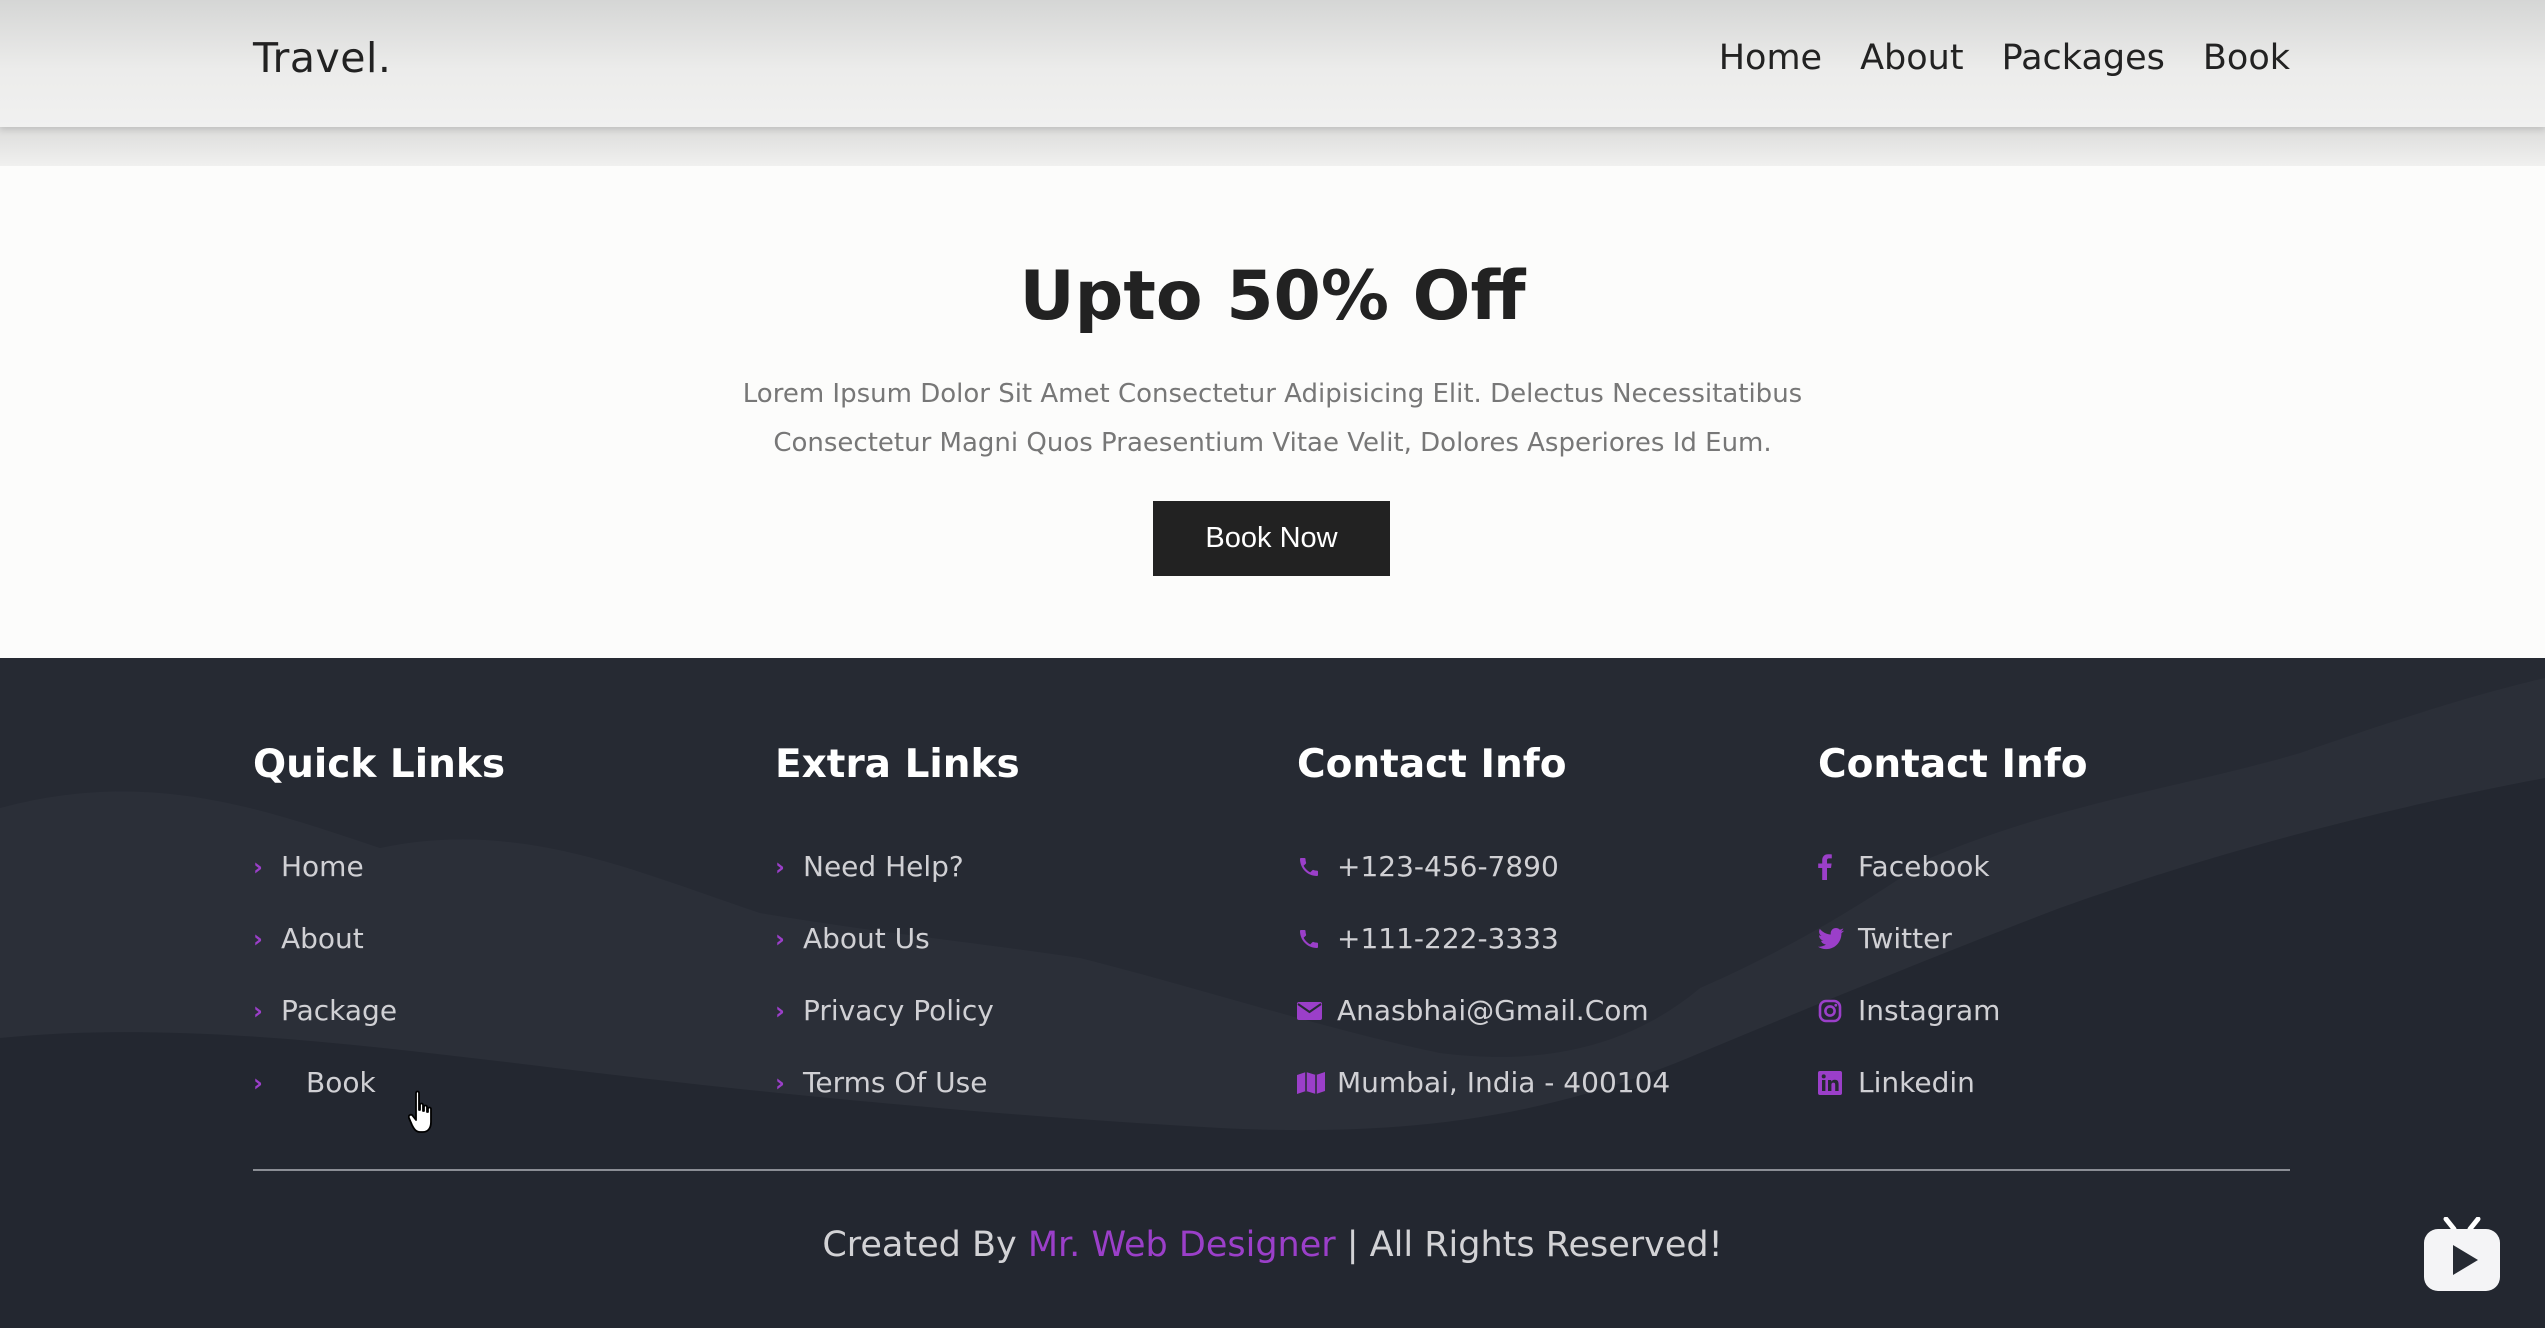  I want to click on extra-links-heading: Extra Links, so click(897, 764).